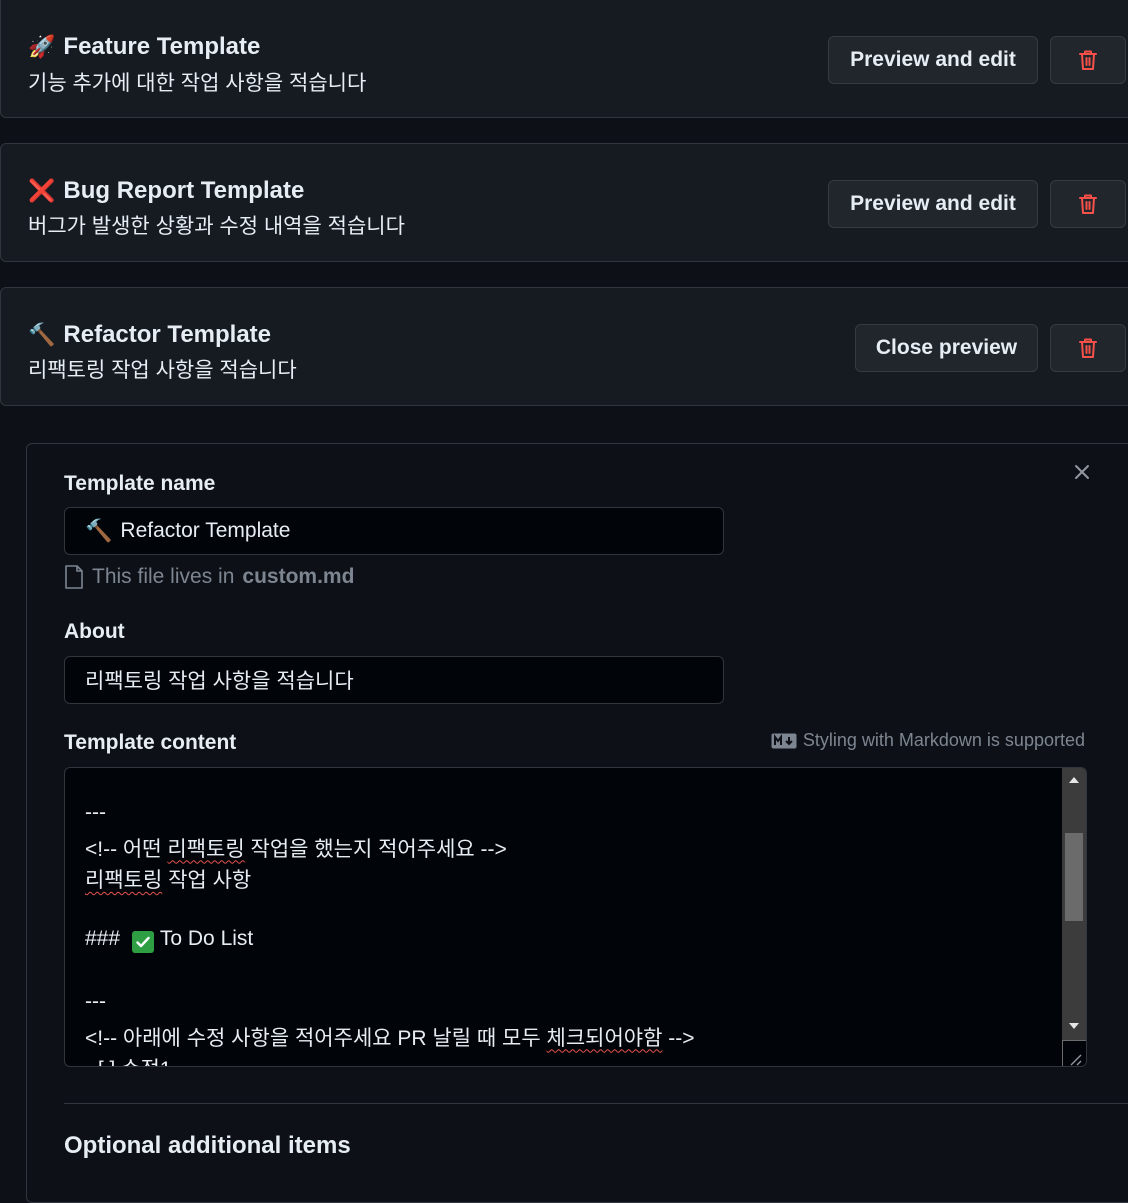  Describe the element at coordinates (150, 742) in the screenshot. I see `template-content-label: Template content` at that location.